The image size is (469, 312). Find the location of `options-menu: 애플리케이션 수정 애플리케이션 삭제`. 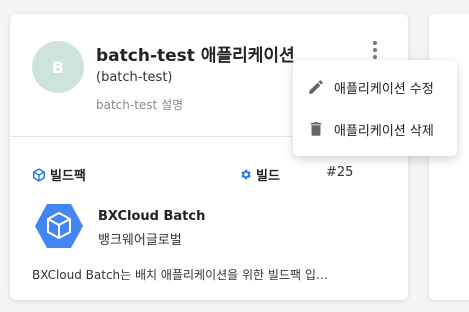

options-menu: 애플리케이션 수정 애플리케이션 삭제 is located at coordinates (375, 108).